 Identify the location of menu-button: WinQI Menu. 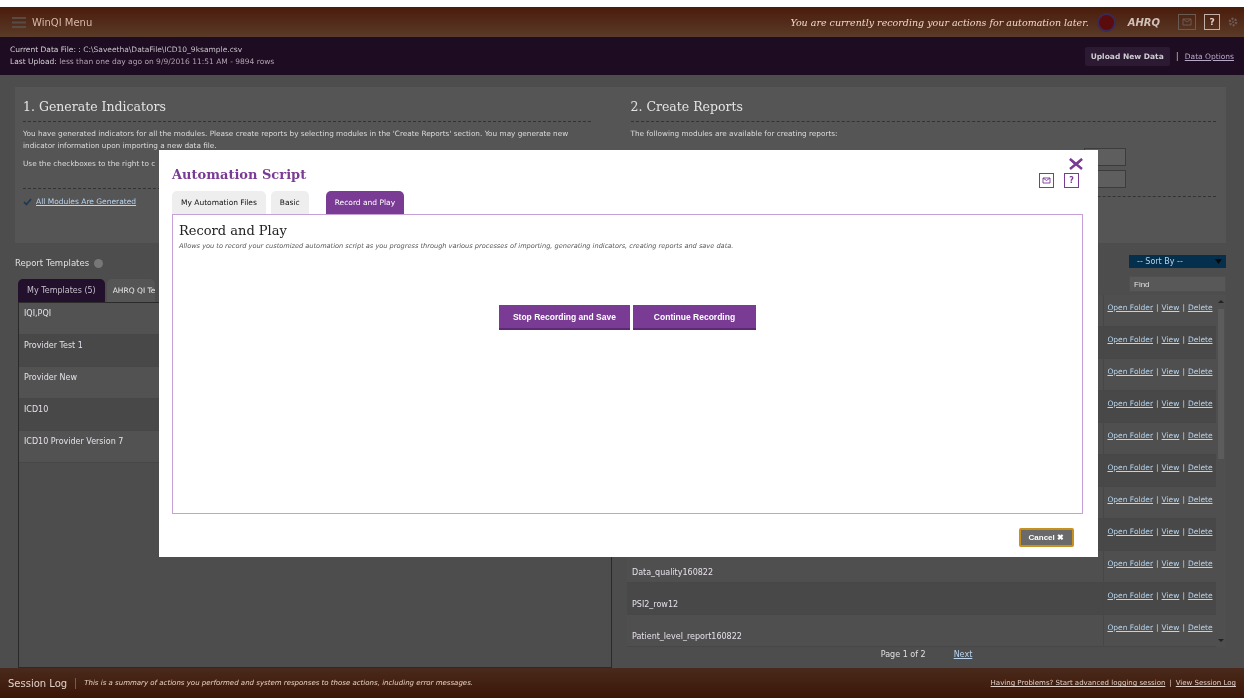
(52, 22).